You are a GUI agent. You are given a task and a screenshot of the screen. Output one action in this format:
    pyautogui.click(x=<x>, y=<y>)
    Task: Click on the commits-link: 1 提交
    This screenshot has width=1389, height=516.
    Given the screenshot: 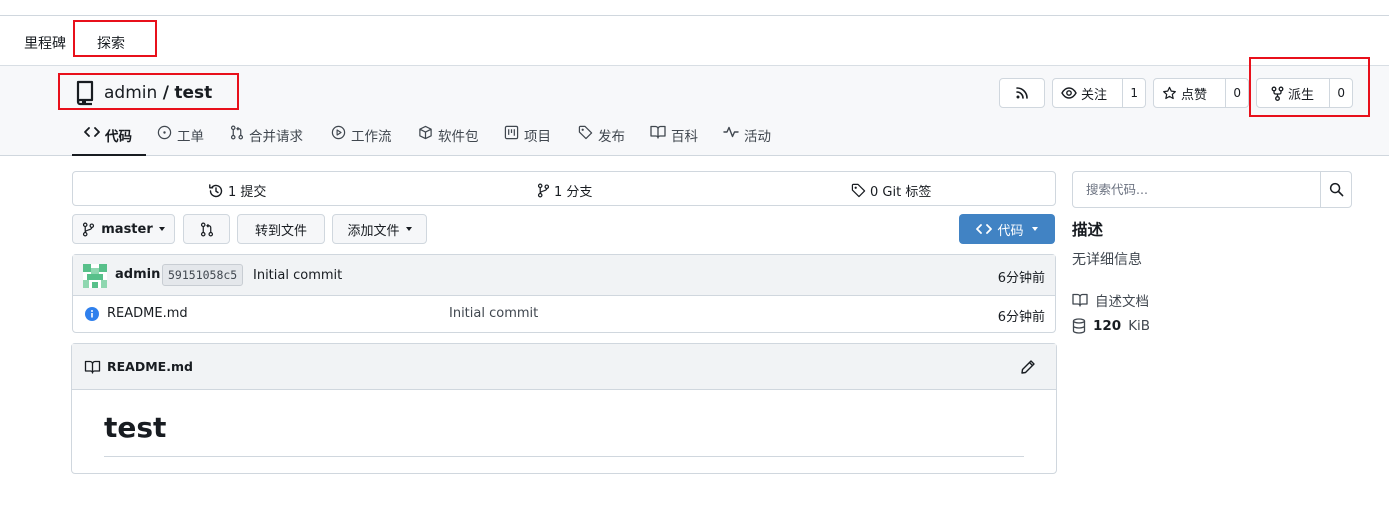 What is the action you would take?
    pyautogui.click(x=237, y=190)
    